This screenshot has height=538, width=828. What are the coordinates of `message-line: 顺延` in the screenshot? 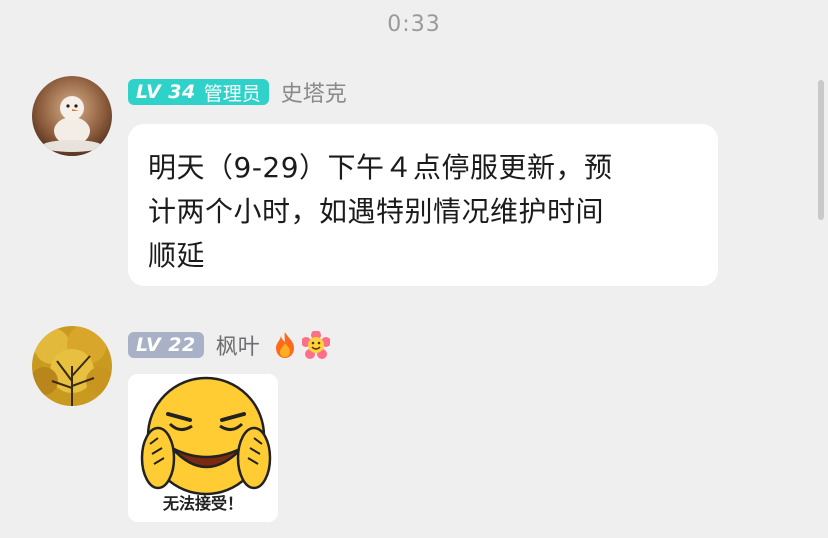 It's located at (177, 255).